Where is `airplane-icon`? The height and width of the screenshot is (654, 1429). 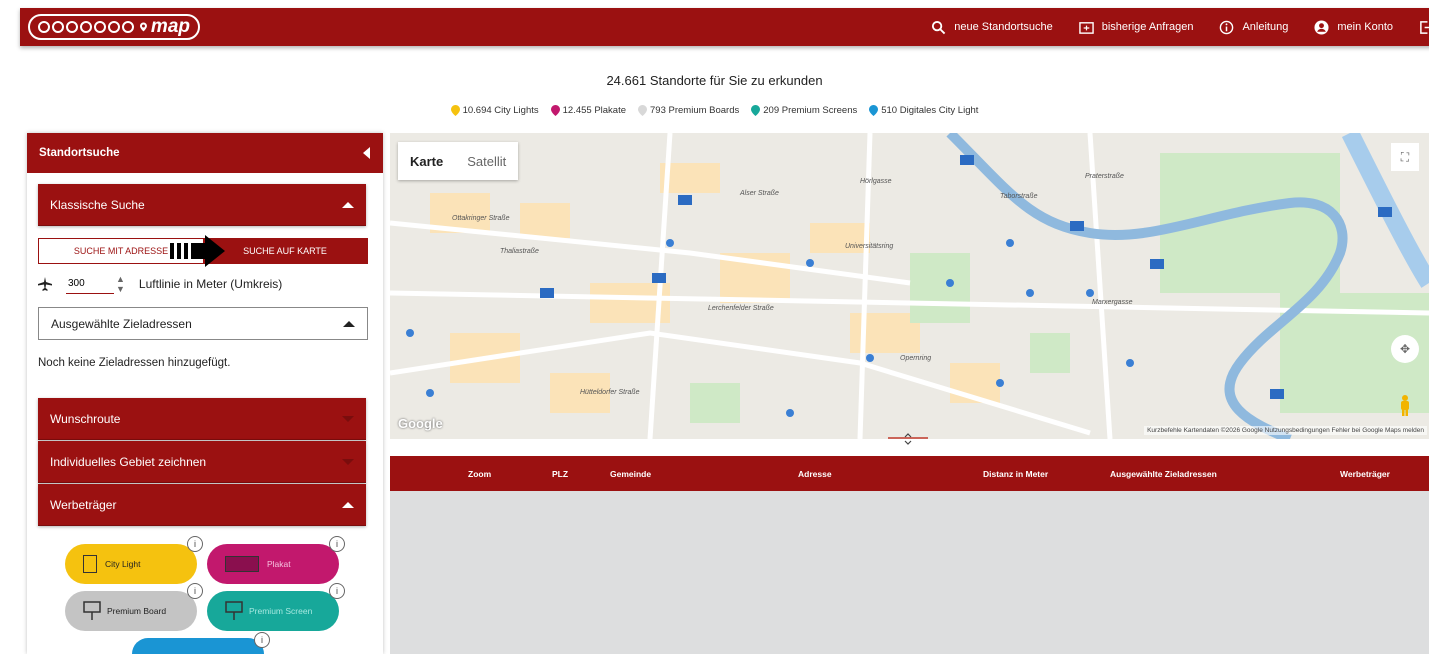
airplane-icon is located at coordinates (45, 284).